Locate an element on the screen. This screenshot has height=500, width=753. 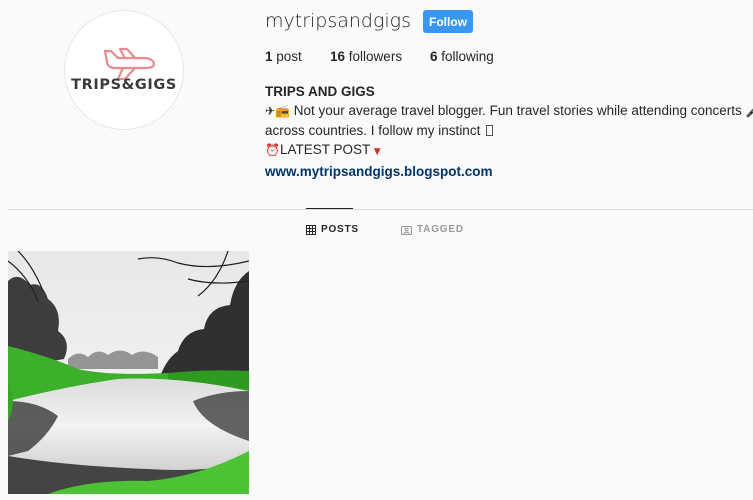
bio-line-2-text: across countries. I follow my instinct is located at coordinates (375, 130).